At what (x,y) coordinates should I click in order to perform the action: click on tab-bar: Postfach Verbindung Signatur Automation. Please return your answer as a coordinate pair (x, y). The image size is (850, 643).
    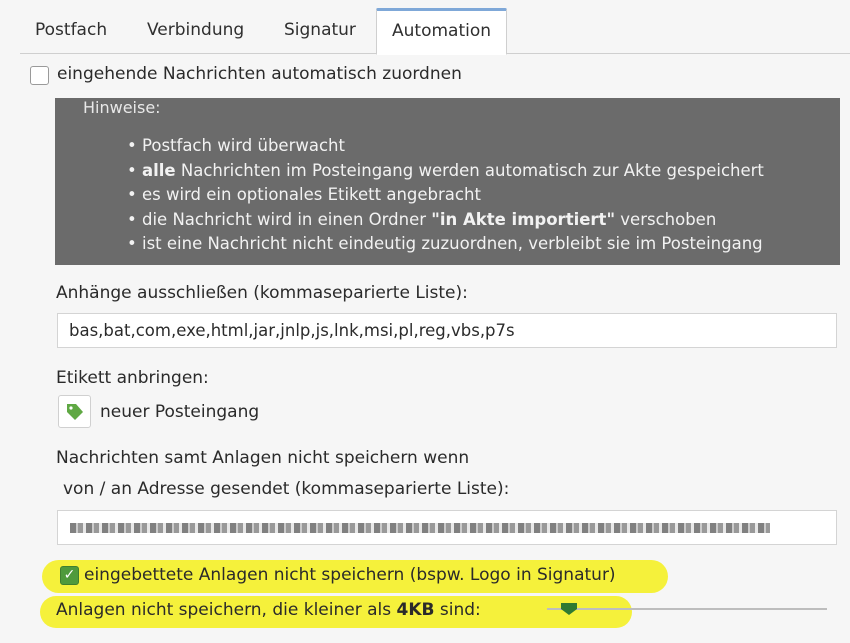
    Looking at the image, I should click on (435, 31).